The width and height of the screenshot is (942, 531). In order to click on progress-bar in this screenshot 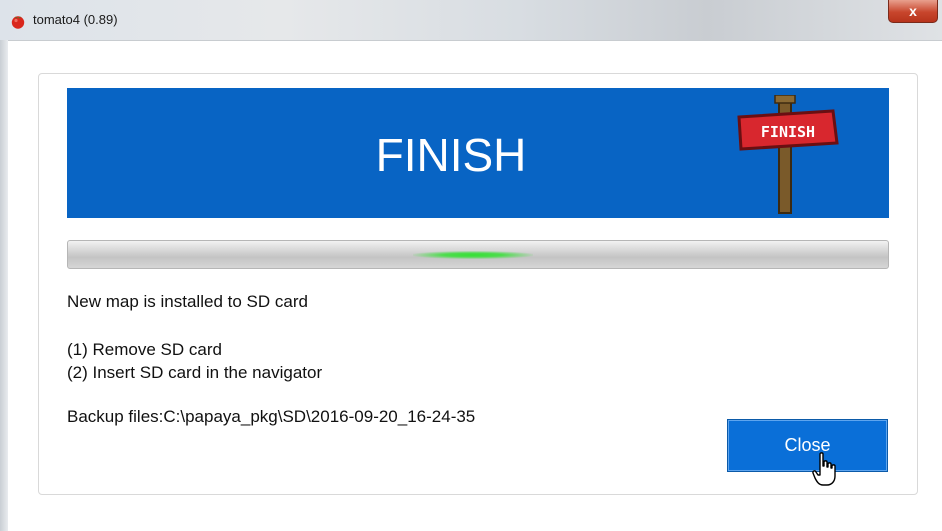, I will do `click(478, 254)`.